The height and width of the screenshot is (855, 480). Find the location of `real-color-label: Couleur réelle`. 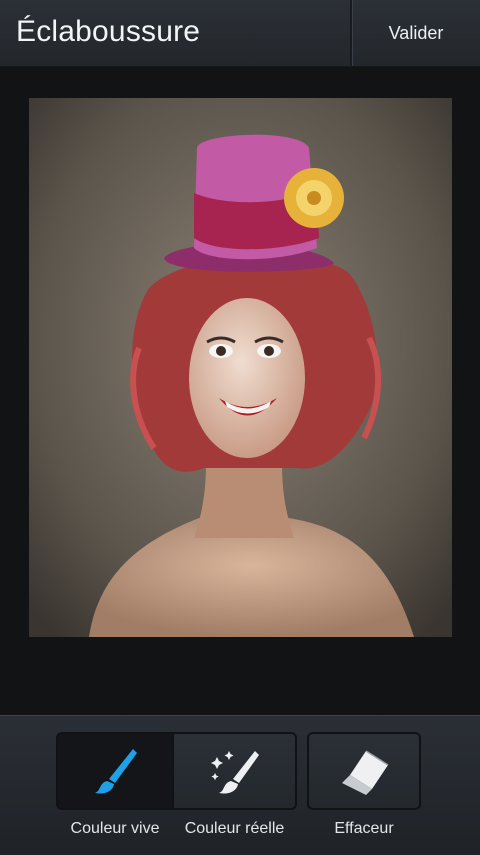

real-color-label: Couleur réelle is located at coordinates (234, 828).